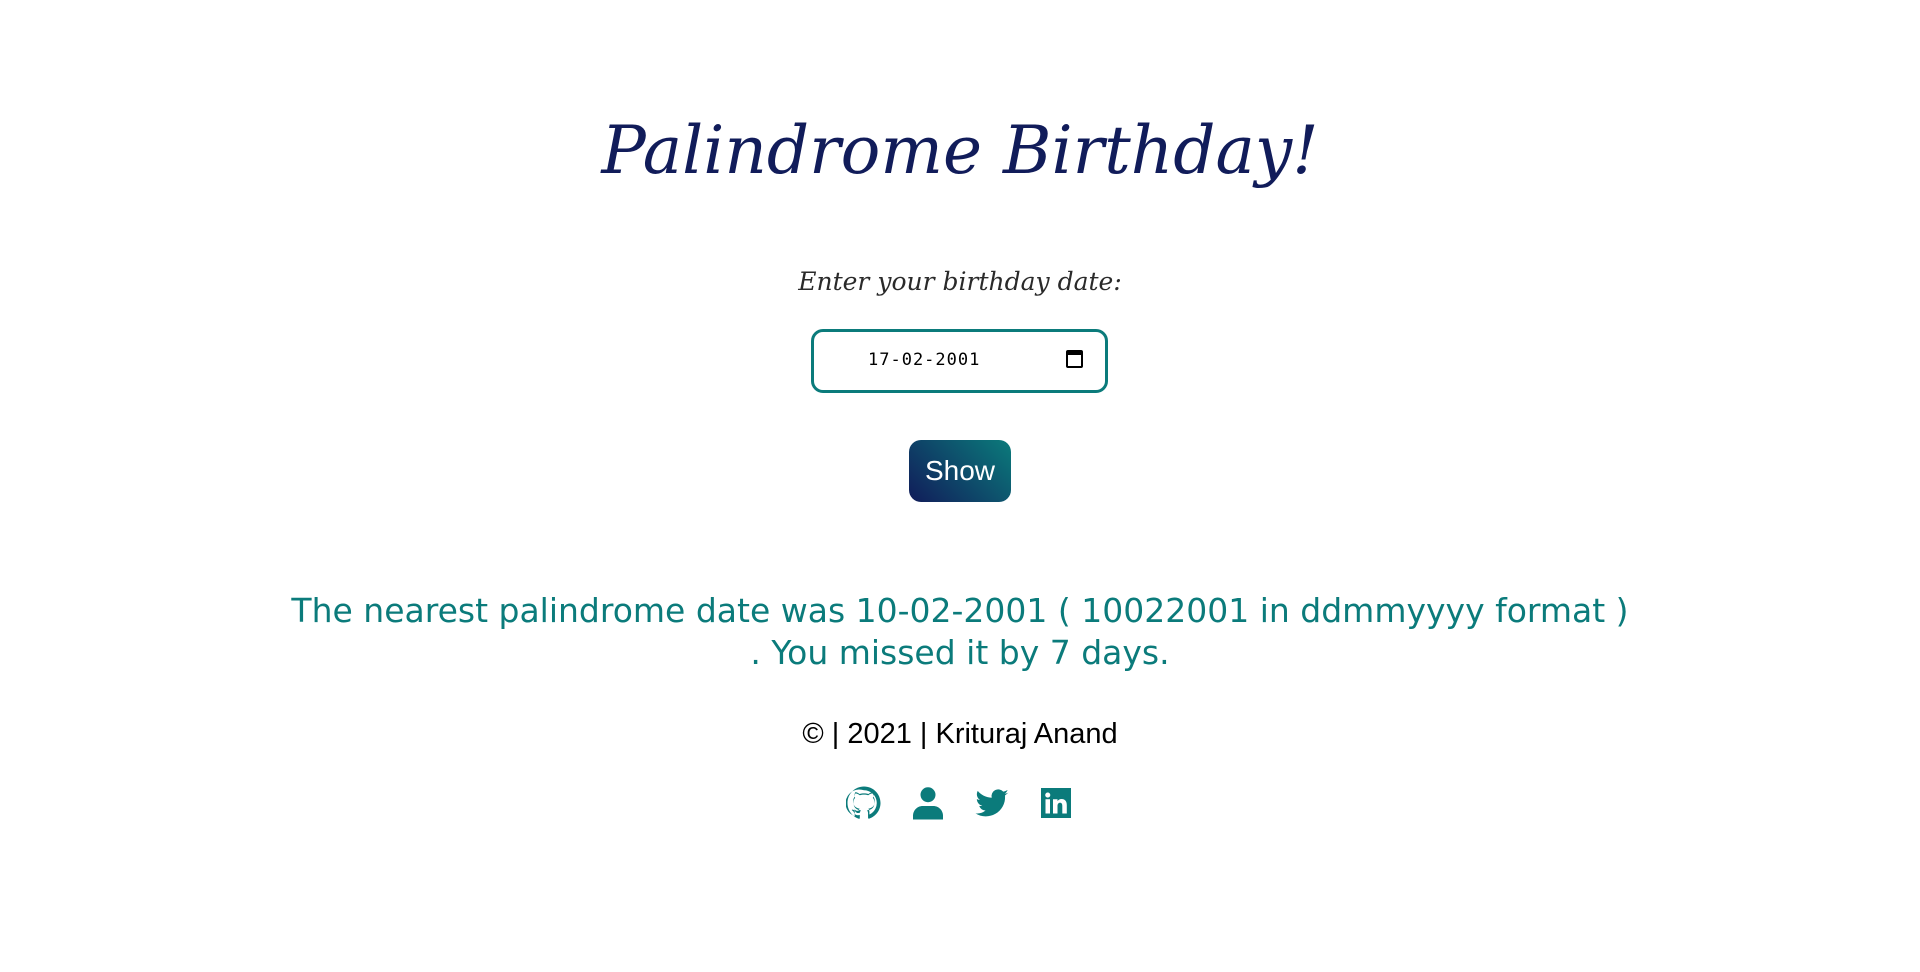  What do you see at coordinates (960, 150) in the screenshot?
I see `page-title: Palindrome Birthday!` at bounding box center [960, 150].